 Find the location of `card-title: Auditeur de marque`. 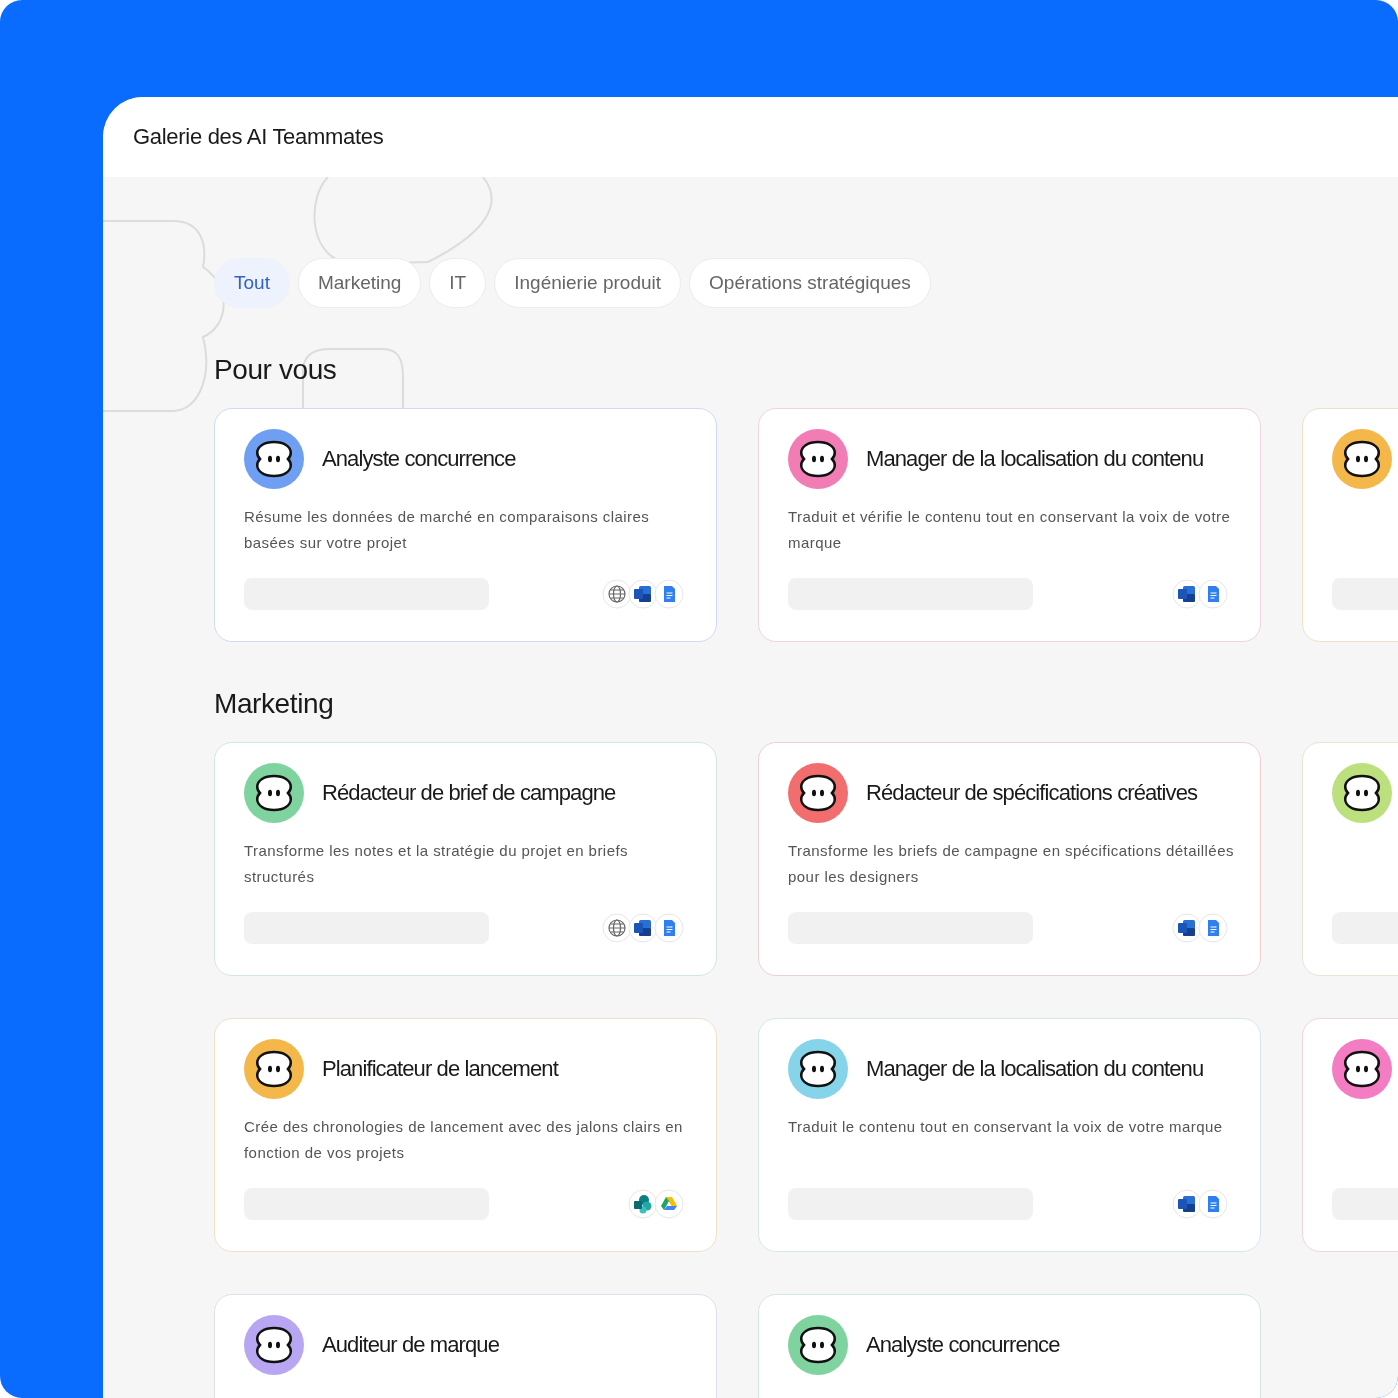

card-title: Auditeur de marque is located at coordinates (411, 1345).